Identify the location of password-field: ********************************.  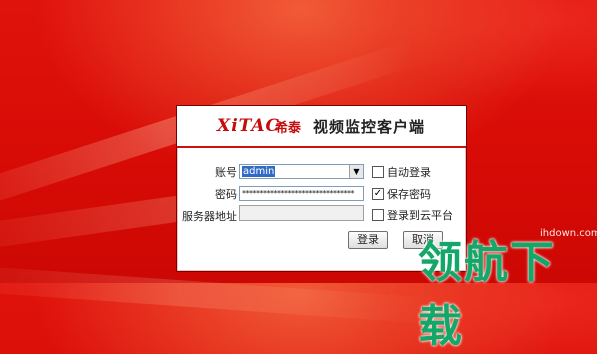
(301, 193).